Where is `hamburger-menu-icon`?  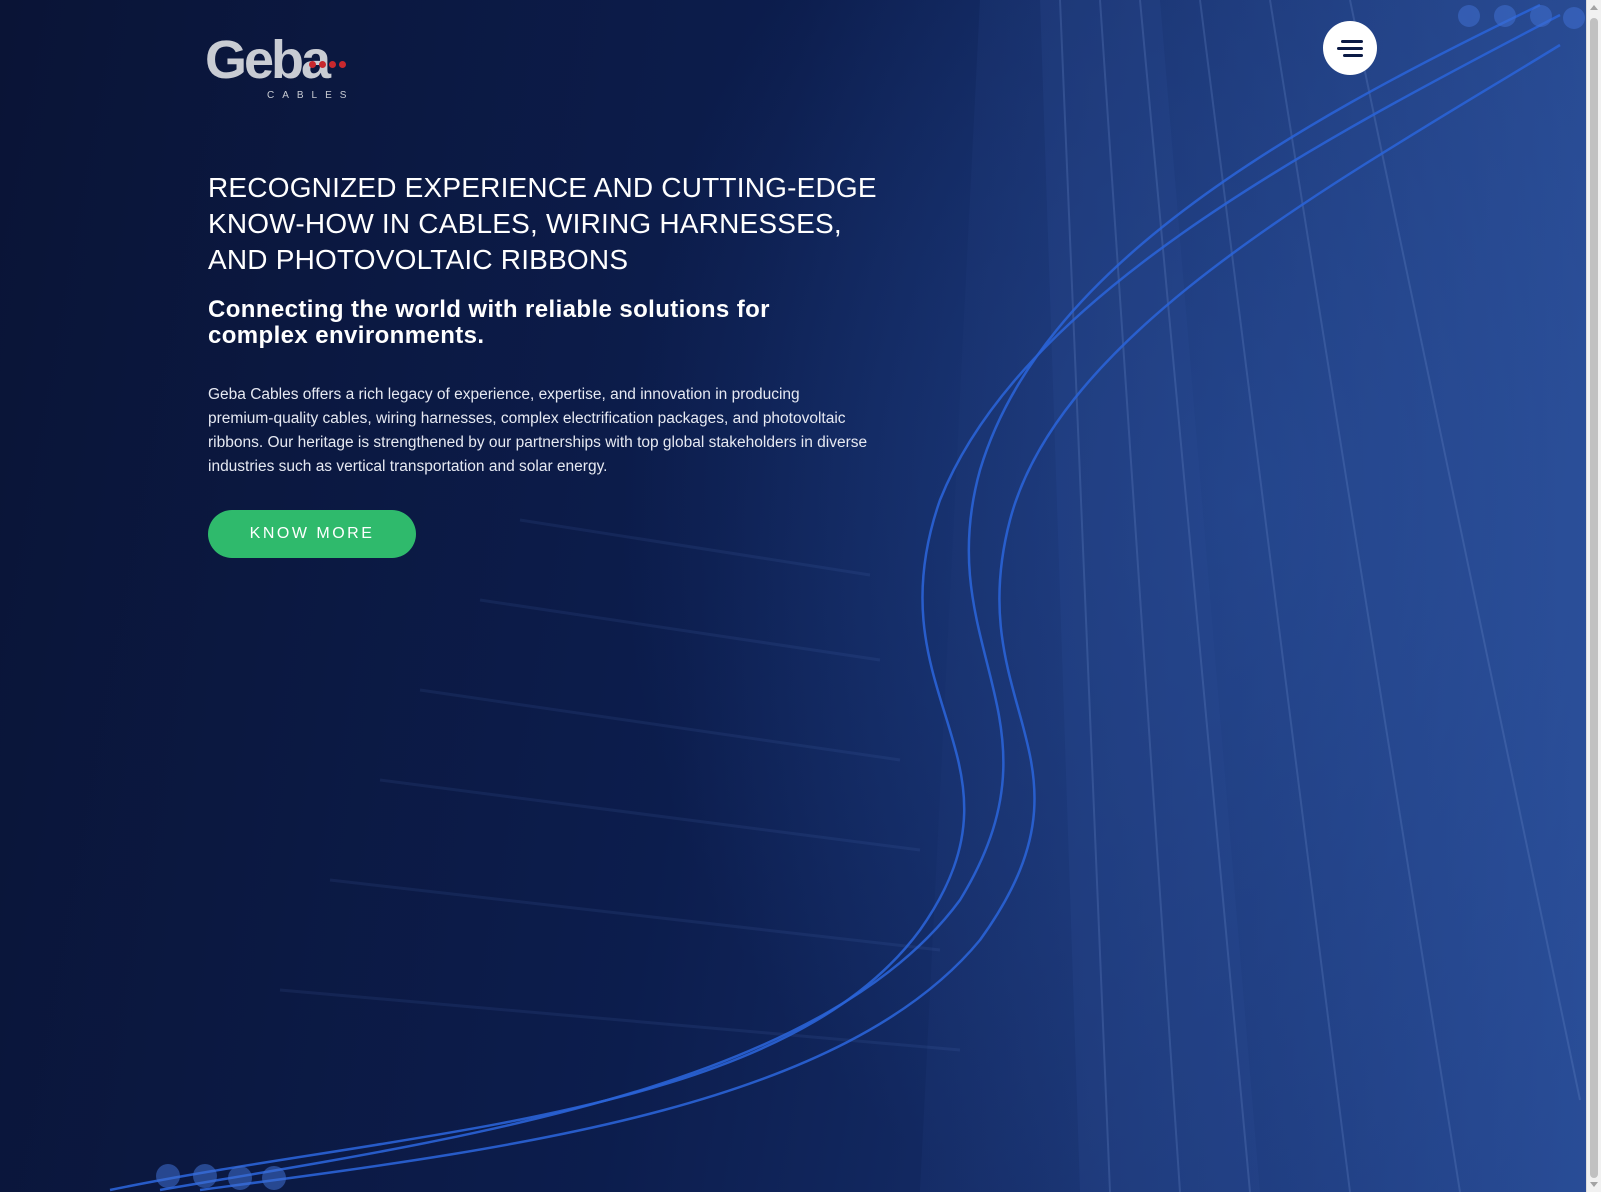 hamburger-menu-icon is located at coordinates (1352, 41).